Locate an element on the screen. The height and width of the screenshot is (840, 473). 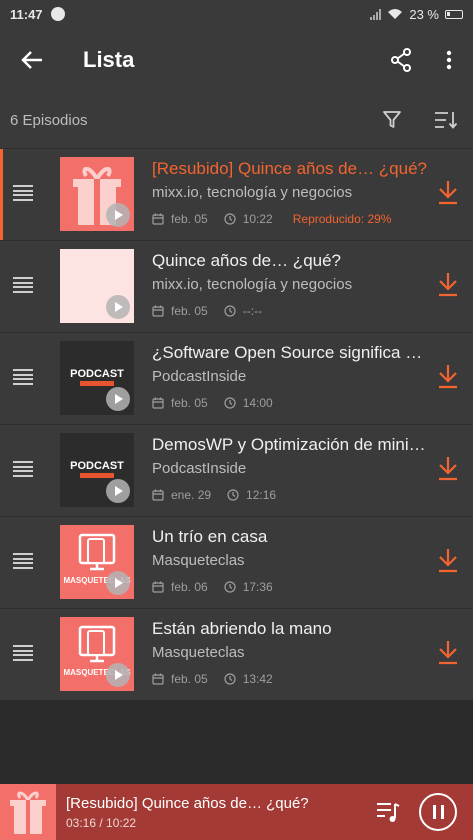
playlist-icon is located at coordinates (388, 812).